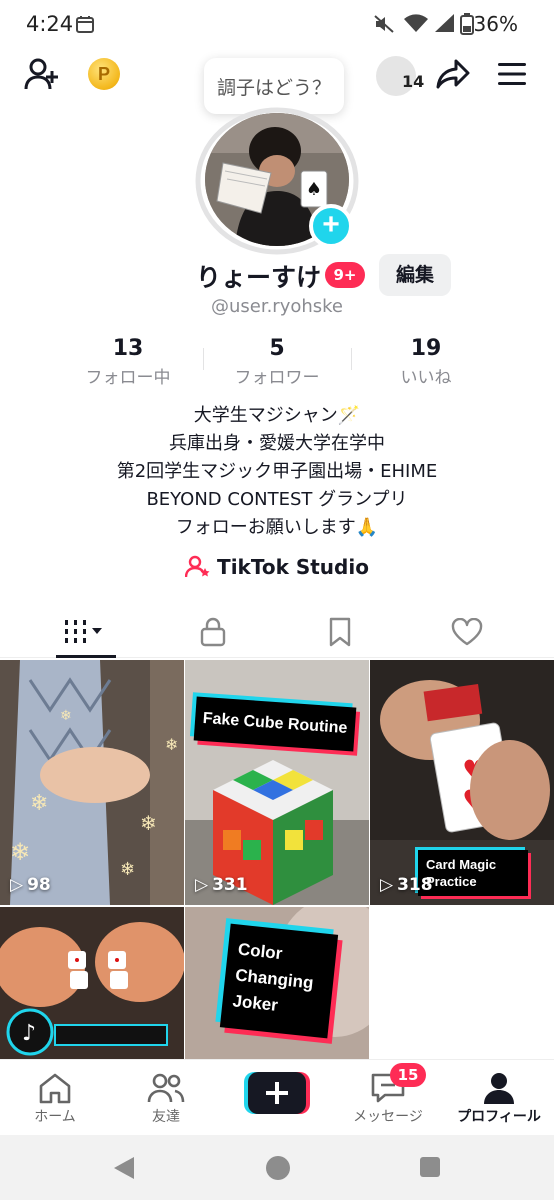  I want to click on stats-row: 13 フォロー中 5 フォロワー 19 いいね, so click(277, 364).